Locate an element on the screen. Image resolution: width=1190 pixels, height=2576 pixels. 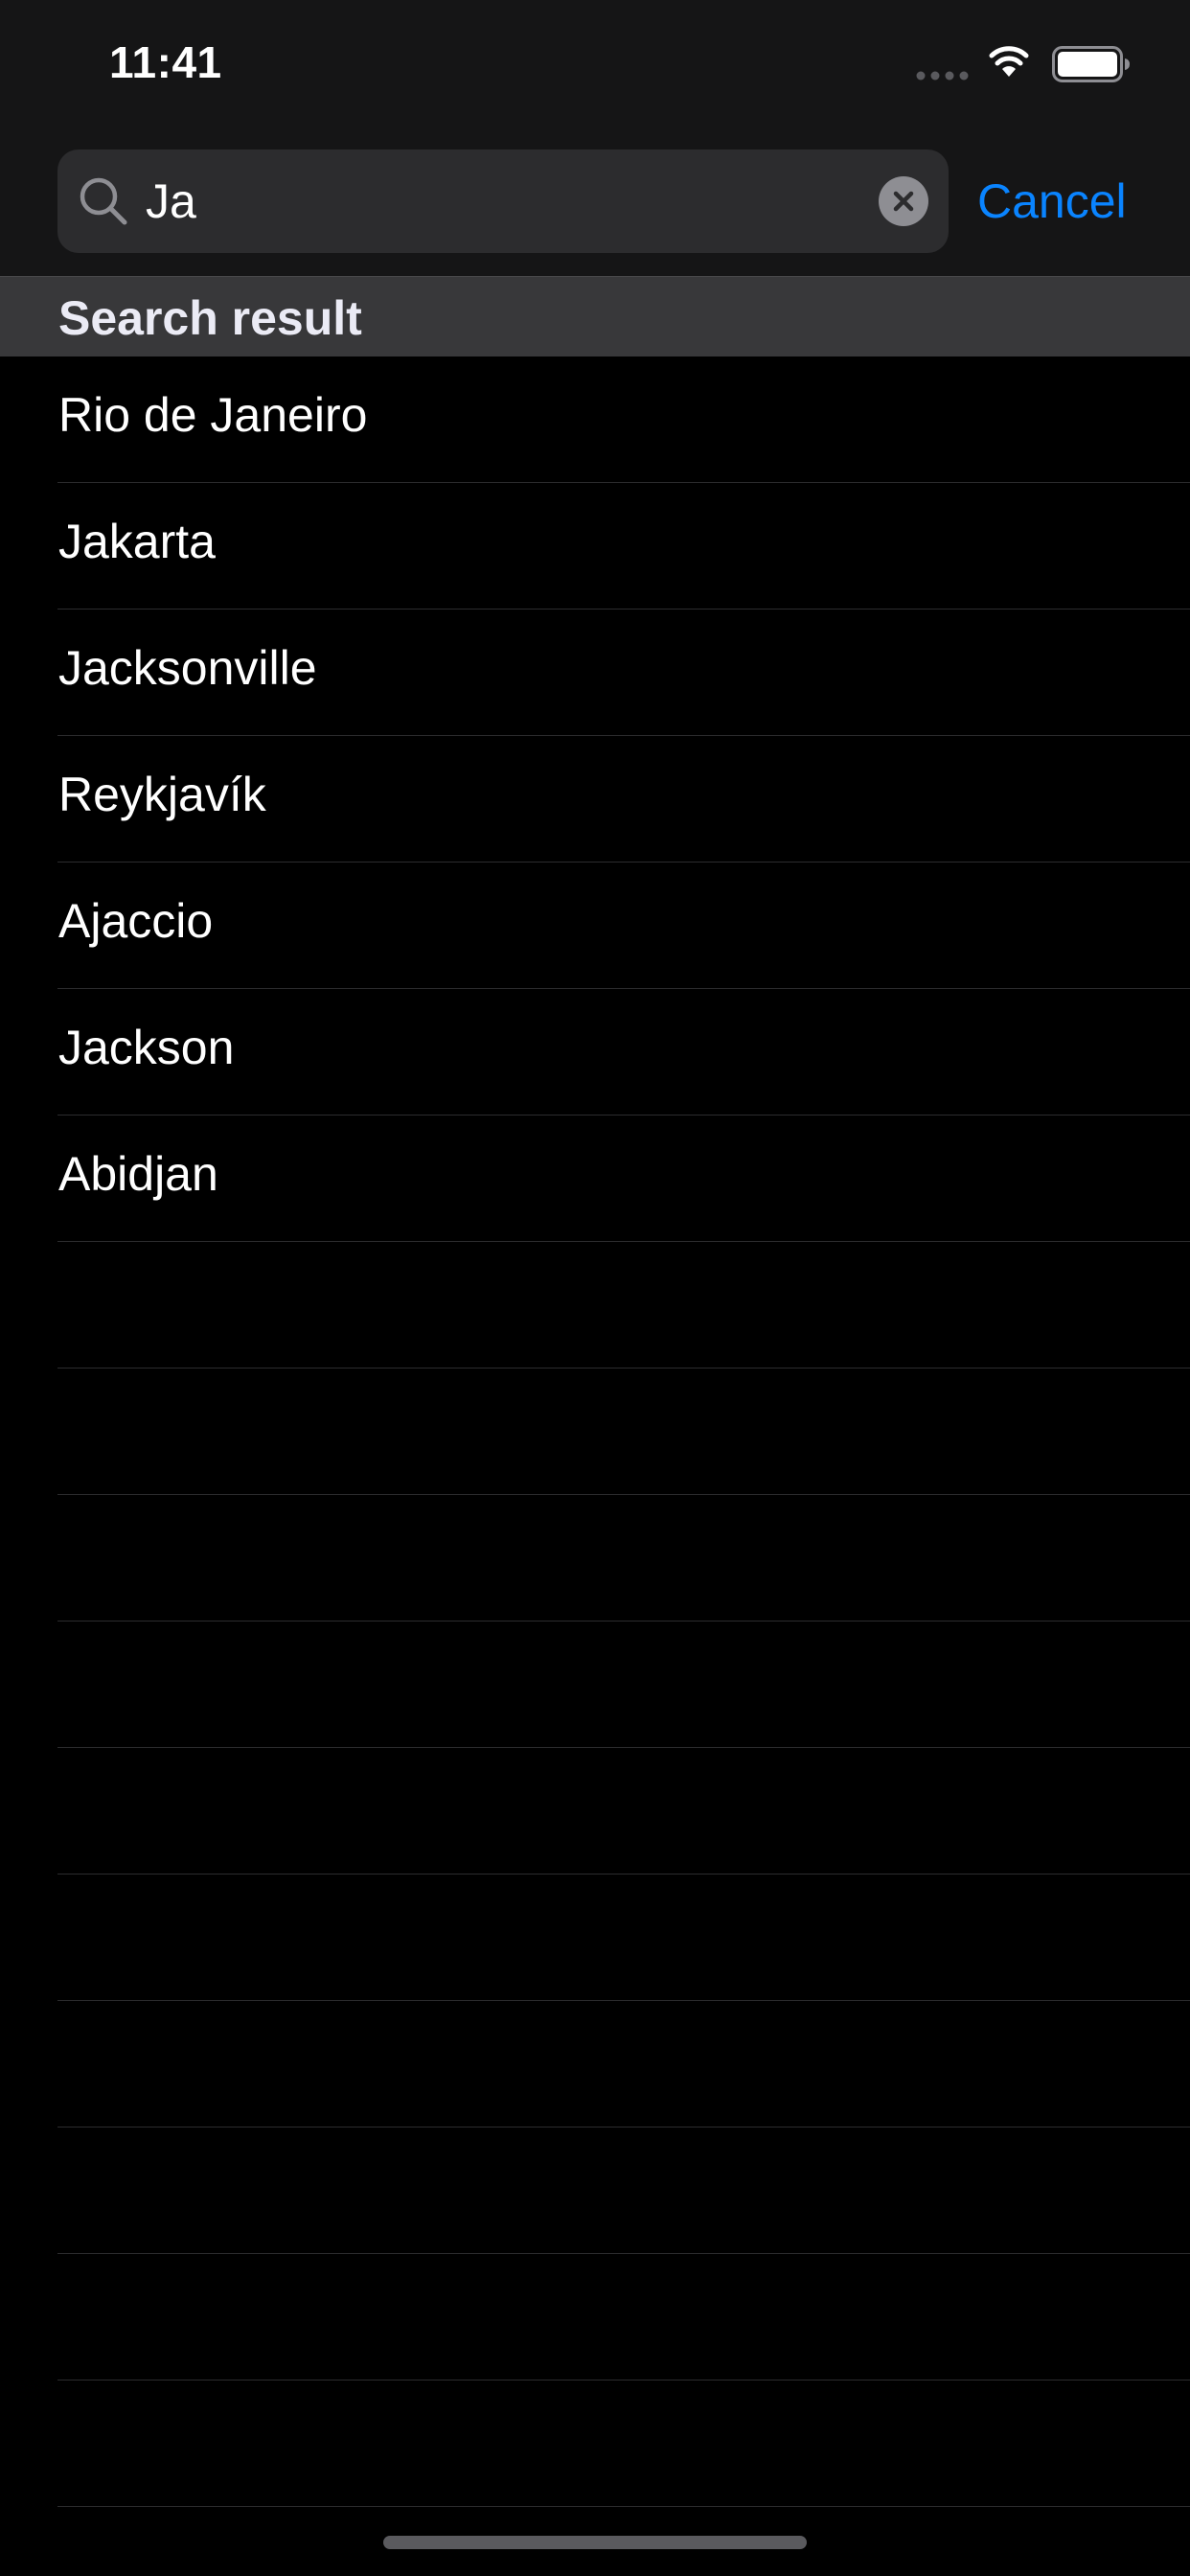
cancel-button: Cancel is located at coordinates (1052, 201).